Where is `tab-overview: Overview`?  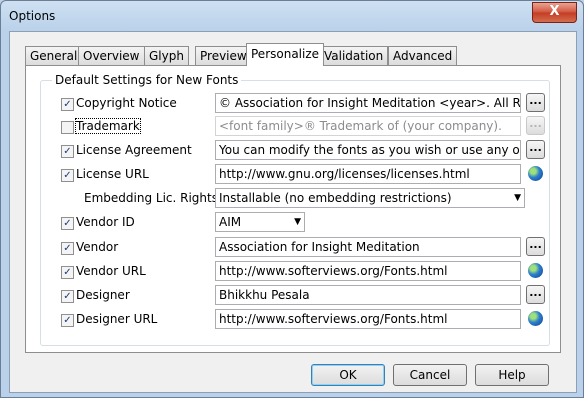
tab-overview: Overview is located at coordinates (111, 55).